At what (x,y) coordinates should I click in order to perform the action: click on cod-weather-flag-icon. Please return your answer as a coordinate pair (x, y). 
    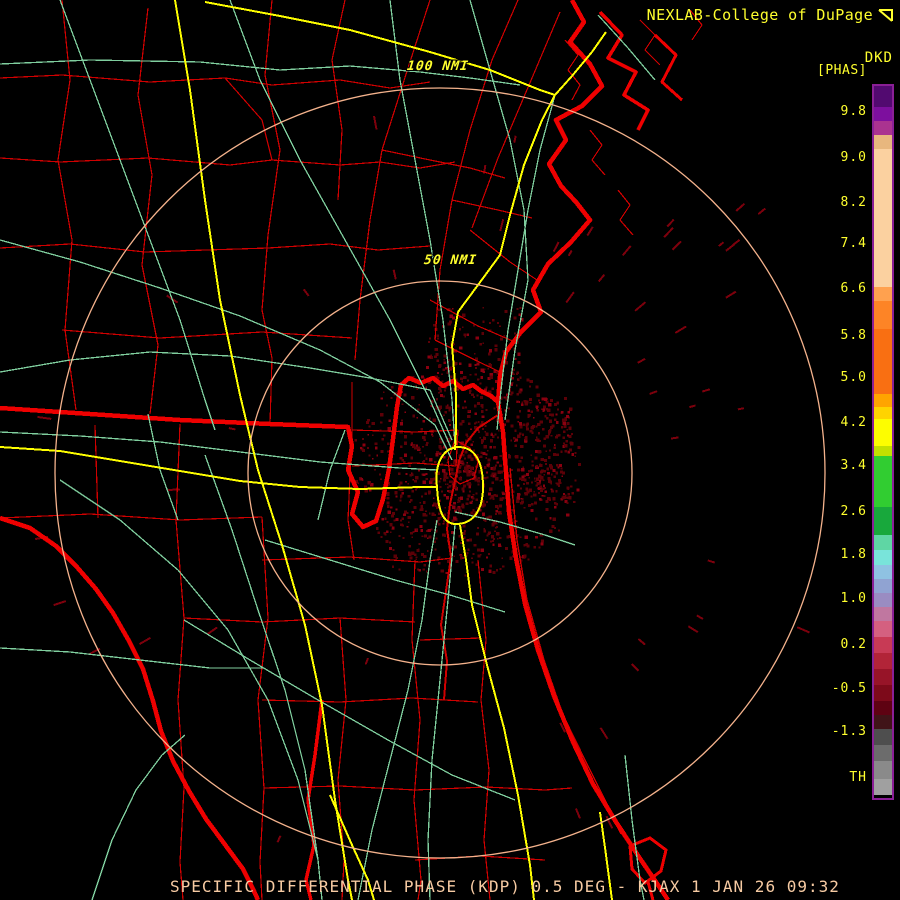
    Looking at the image, I should click on (885, 15).